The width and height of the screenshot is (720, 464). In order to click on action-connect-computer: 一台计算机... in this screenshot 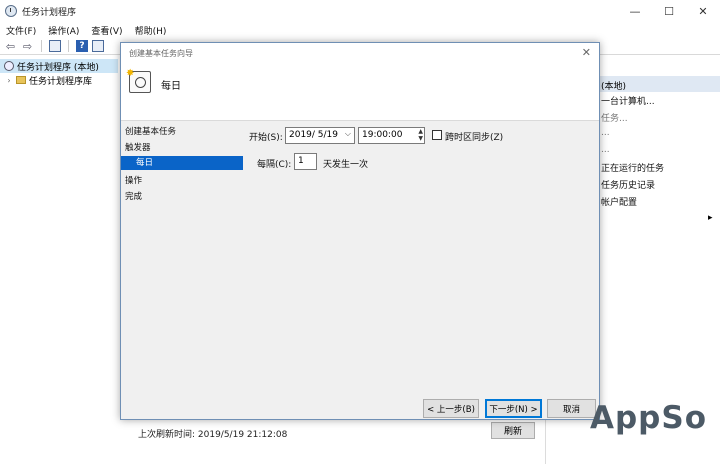, I will do `click(628, 100)`.